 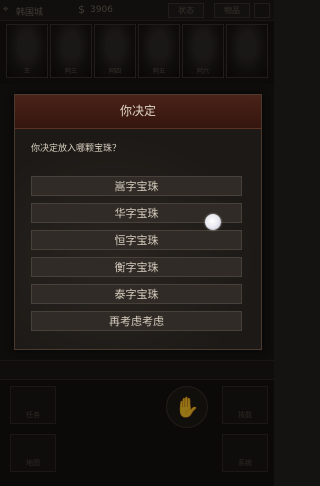 I want to click on option-heng-pearl-button: 恒字宝珠, so click(x=136, y=240).